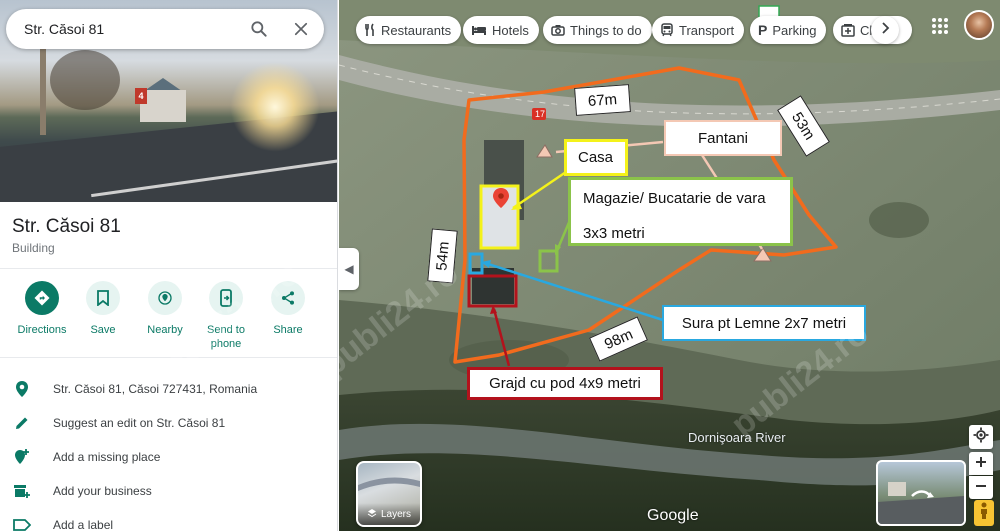  Describe the element at coordinates (940, 26) in the screenshot. I see `apps-grid-icon` at that location.